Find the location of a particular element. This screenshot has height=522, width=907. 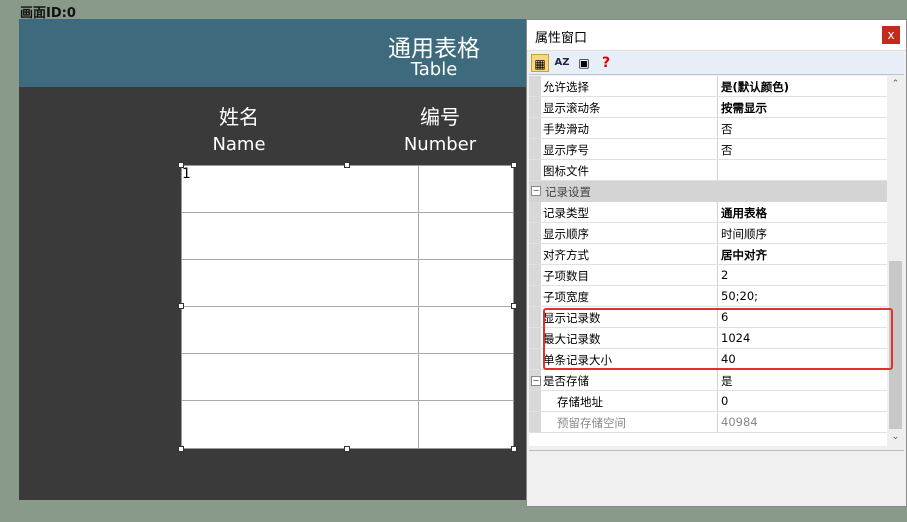

column-number-cn: 编号 is located at coordinates (440, 117).